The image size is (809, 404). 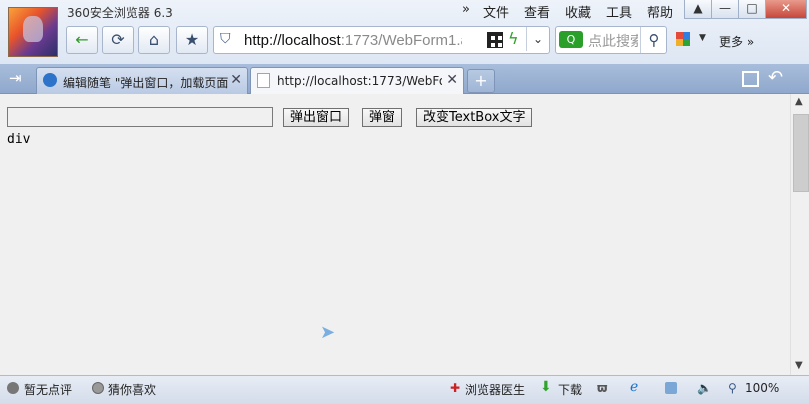 What do you see at coordinates (132, 389) in the screenshot?
I see `recommend-link: 猜你喜欢` at bounding box center [132, 389].